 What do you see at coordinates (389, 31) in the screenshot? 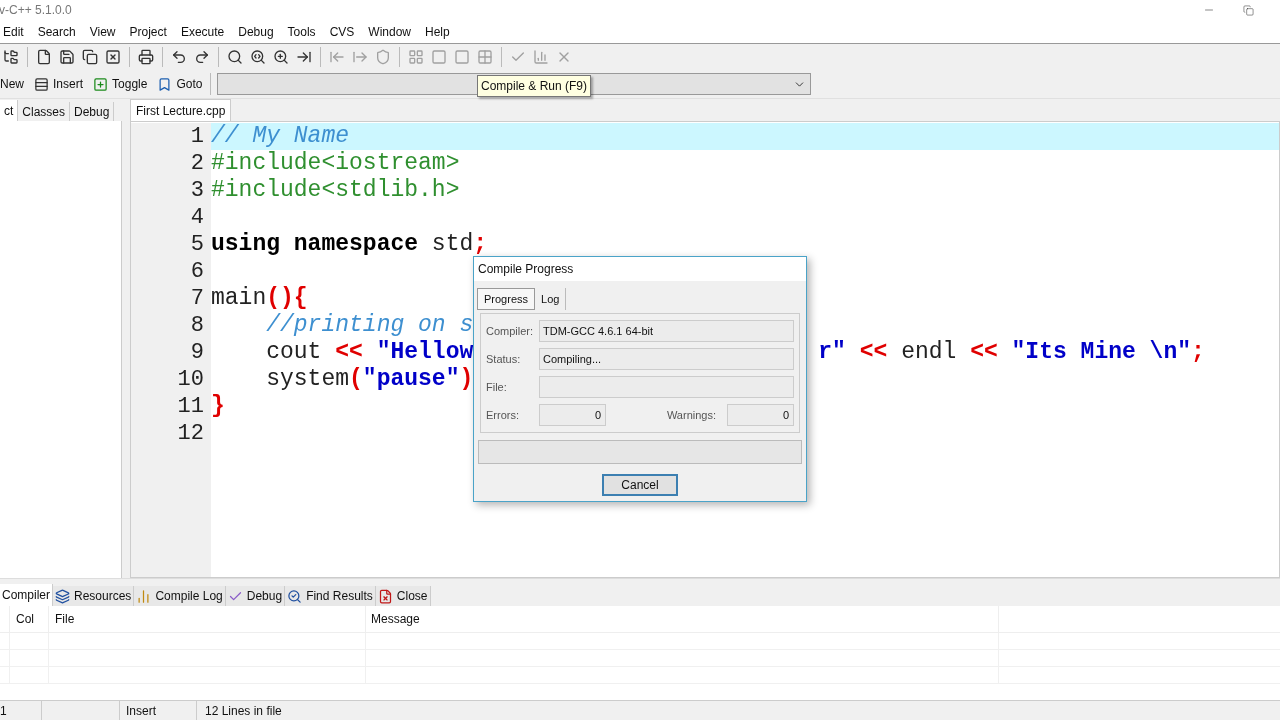
I see `menu-item: Window` at bounding box center [389, 31].